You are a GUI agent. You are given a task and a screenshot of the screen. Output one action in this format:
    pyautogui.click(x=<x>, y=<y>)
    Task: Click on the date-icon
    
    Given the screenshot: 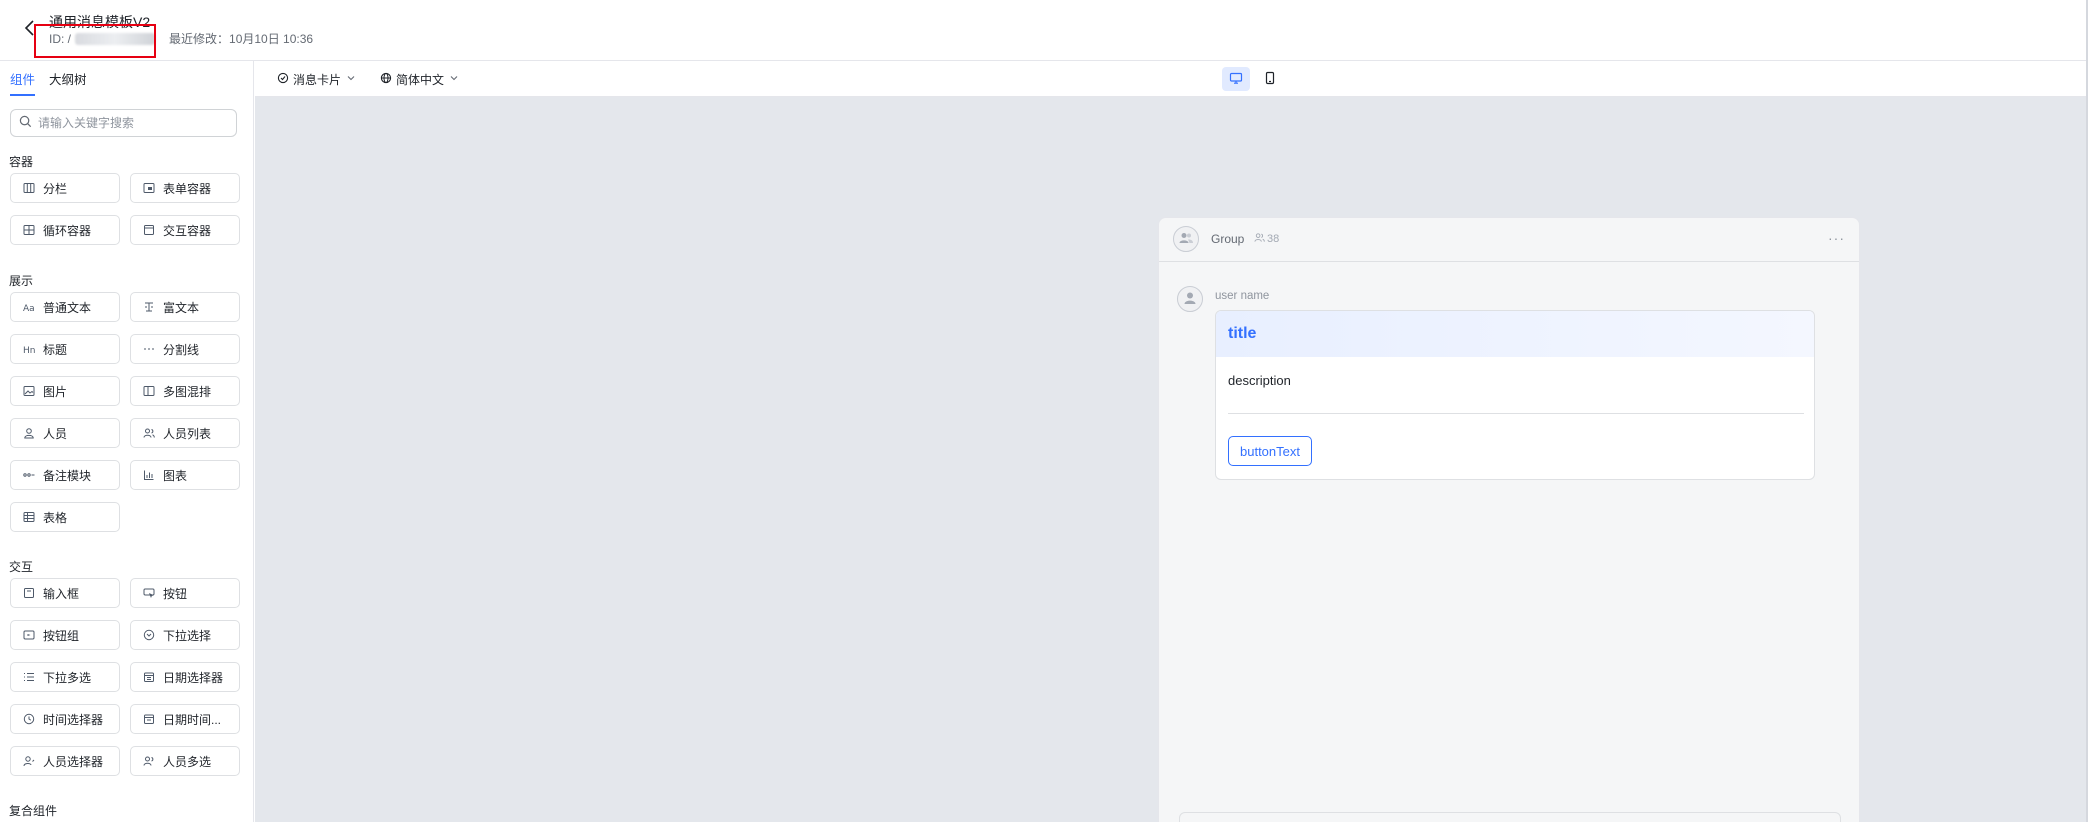 What is the action you would take?
    pyautogui.click(x=149, y=677)
    